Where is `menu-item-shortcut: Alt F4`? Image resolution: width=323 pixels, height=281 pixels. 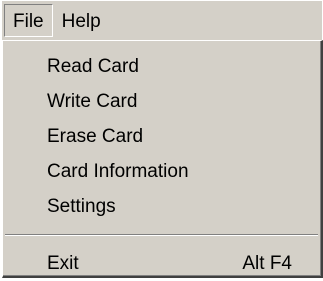
menu-item-shortcut: Alt F4 is located at coordinates (267, 263).